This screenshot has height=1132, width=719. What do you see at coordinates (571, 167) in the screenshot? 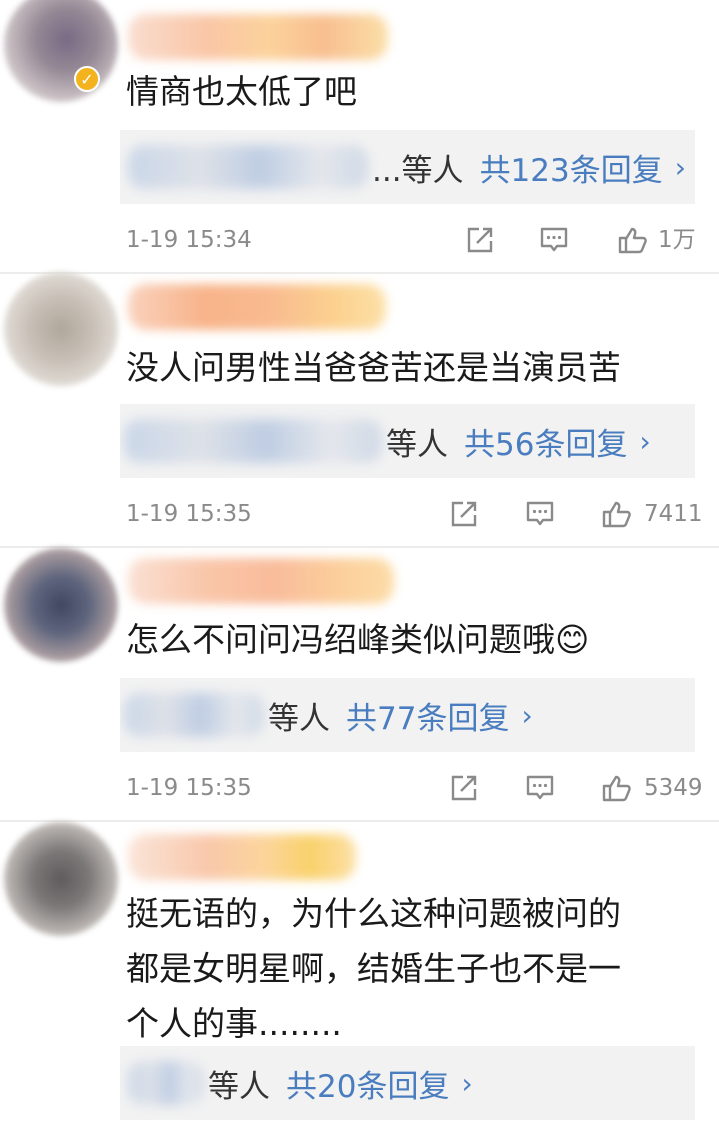
I see `reply-count-link: 共123条回复` at bounding box center [571, 167].